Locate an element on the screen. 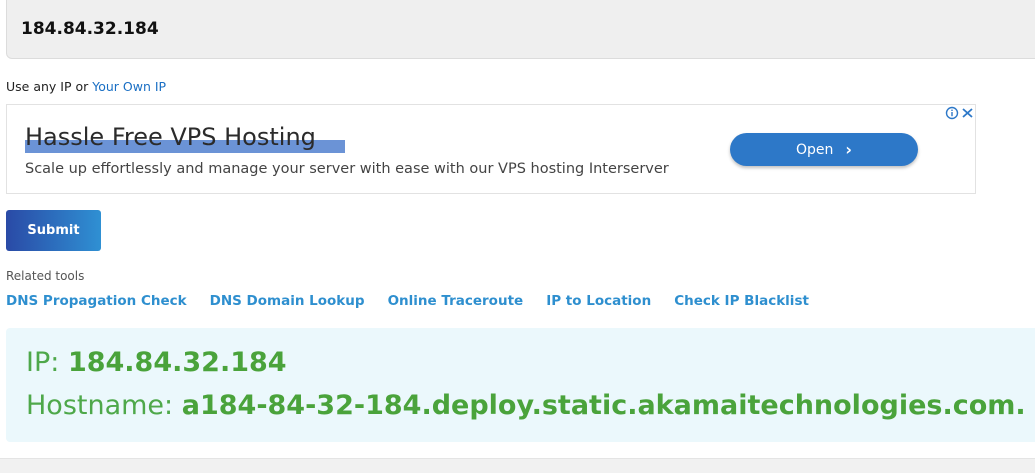  ad-open-button: Open › is located at coordinates (824, 149).